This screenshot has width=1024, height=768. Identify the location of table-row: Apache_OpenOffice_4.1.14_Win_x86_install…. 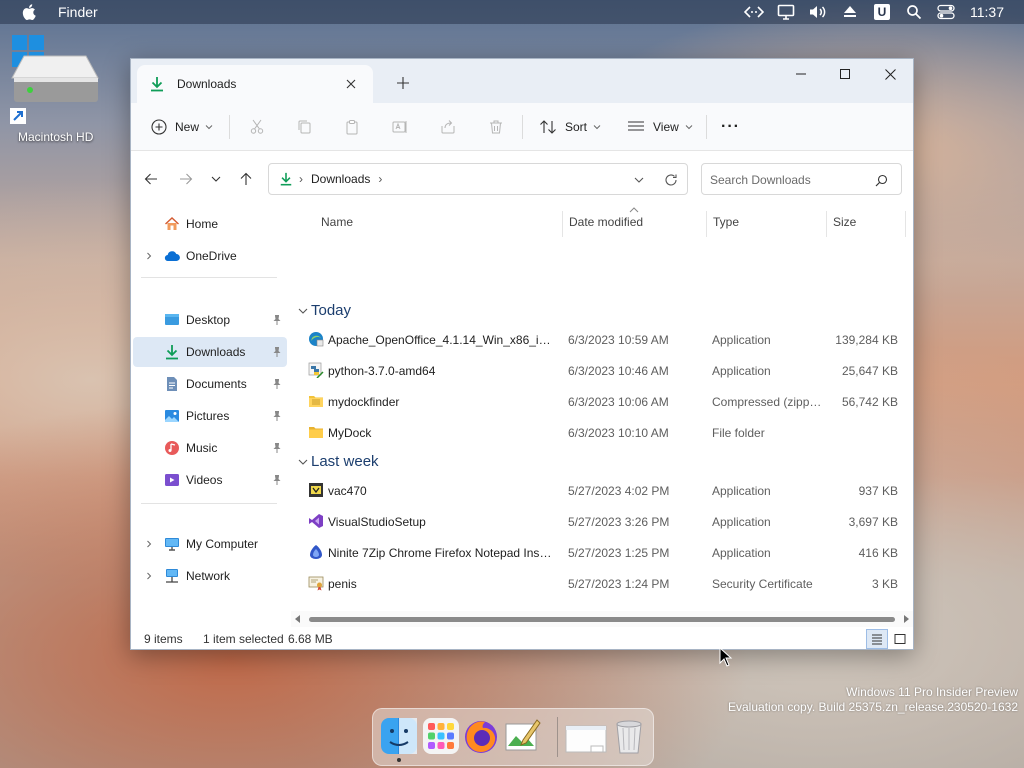
(602, 339).